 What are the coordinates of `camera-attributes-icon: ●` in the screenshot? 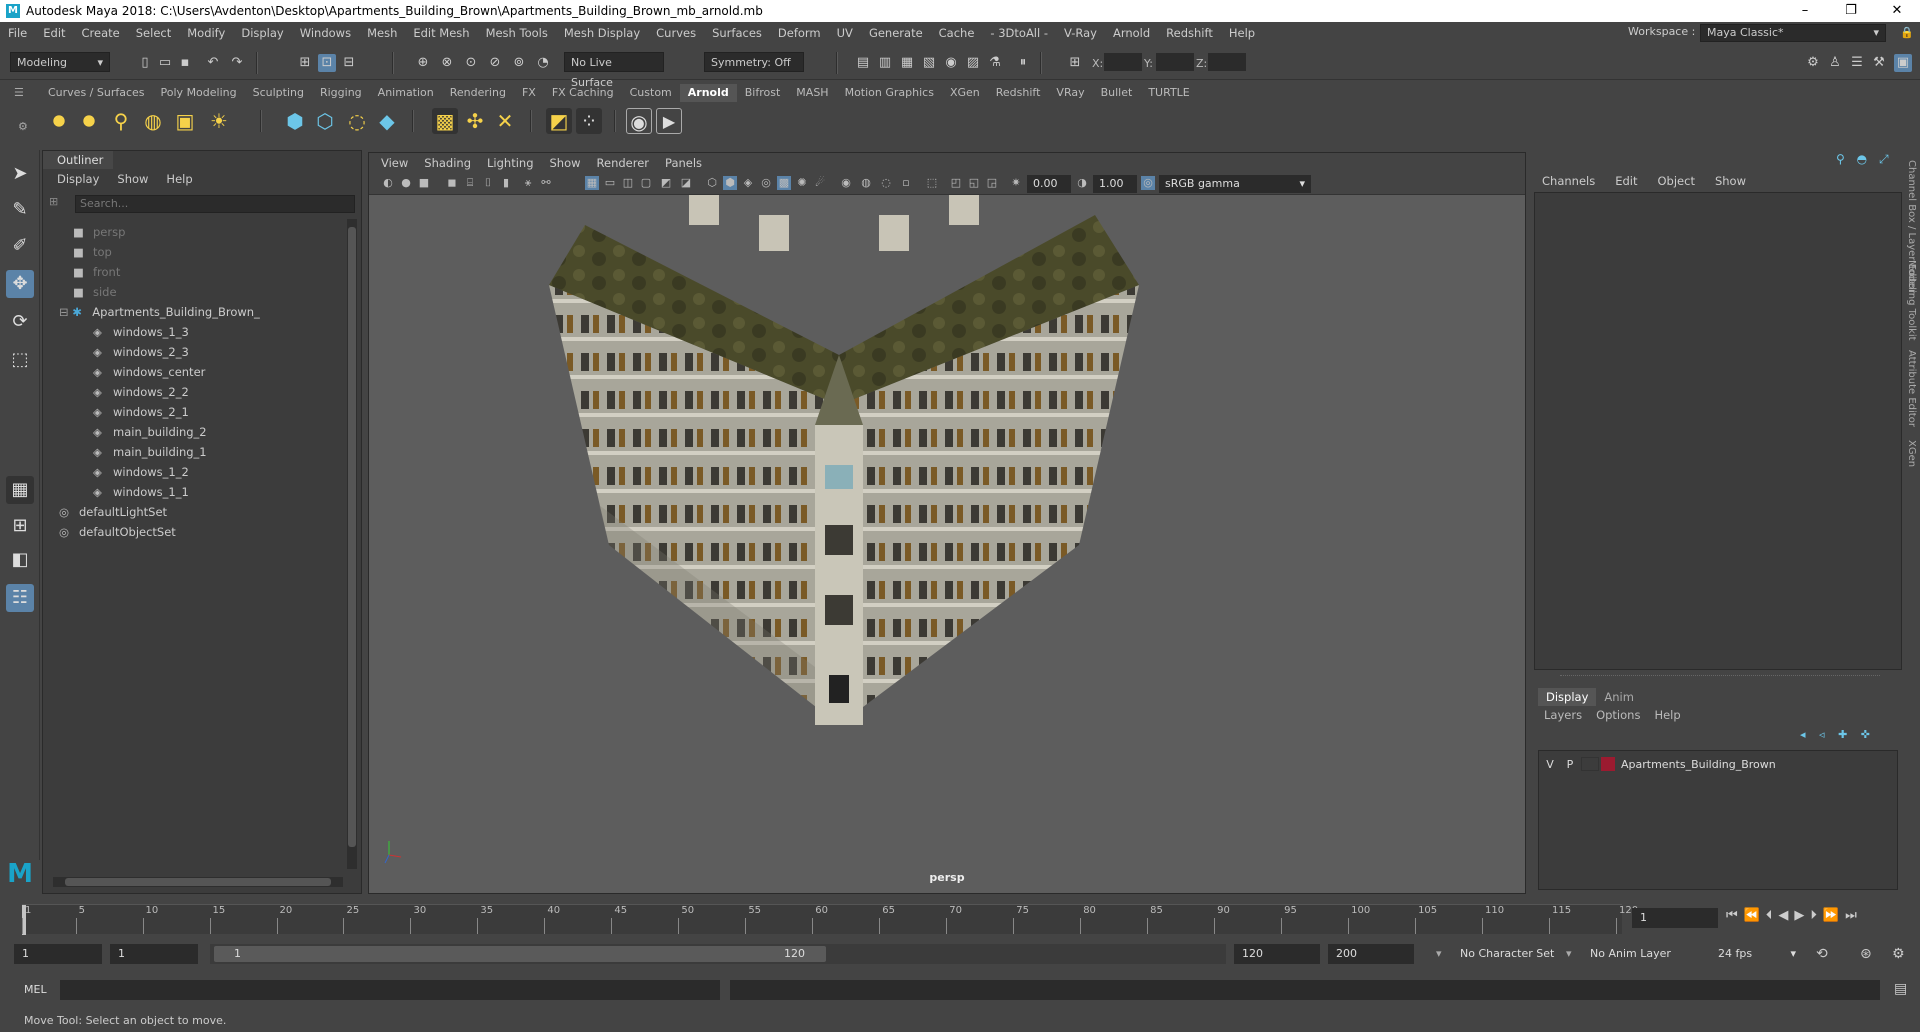 It's located at (406, 183).